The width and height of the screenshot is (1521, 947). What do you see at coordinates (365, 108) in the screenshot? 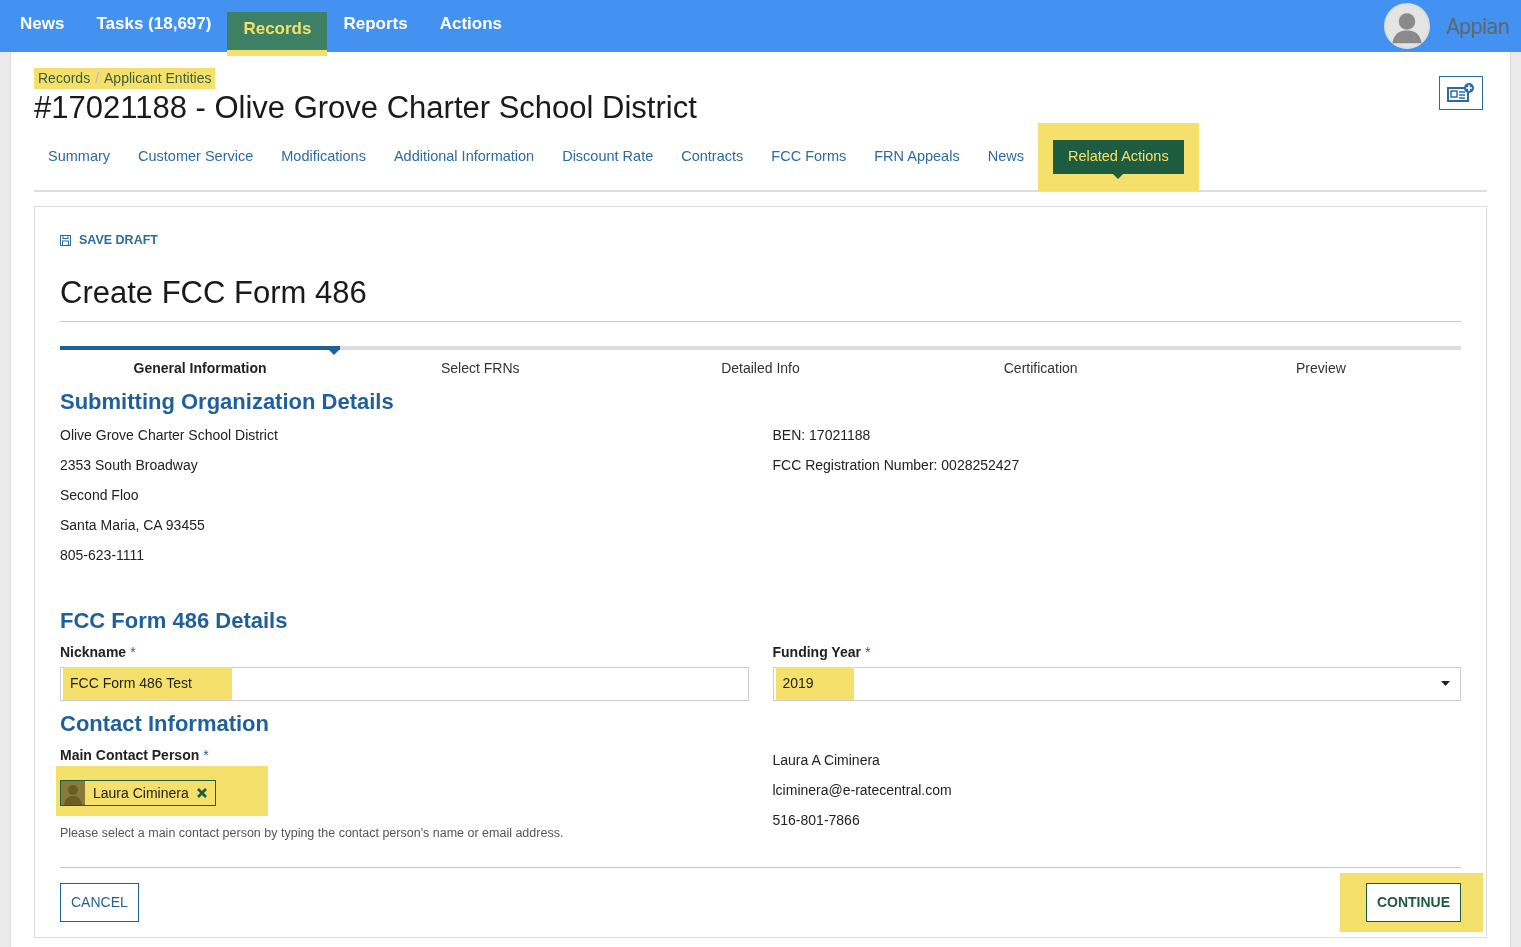
I see `record-title: #17021188 - Olive Grove Charter School District` at bounding box center [365, 108].